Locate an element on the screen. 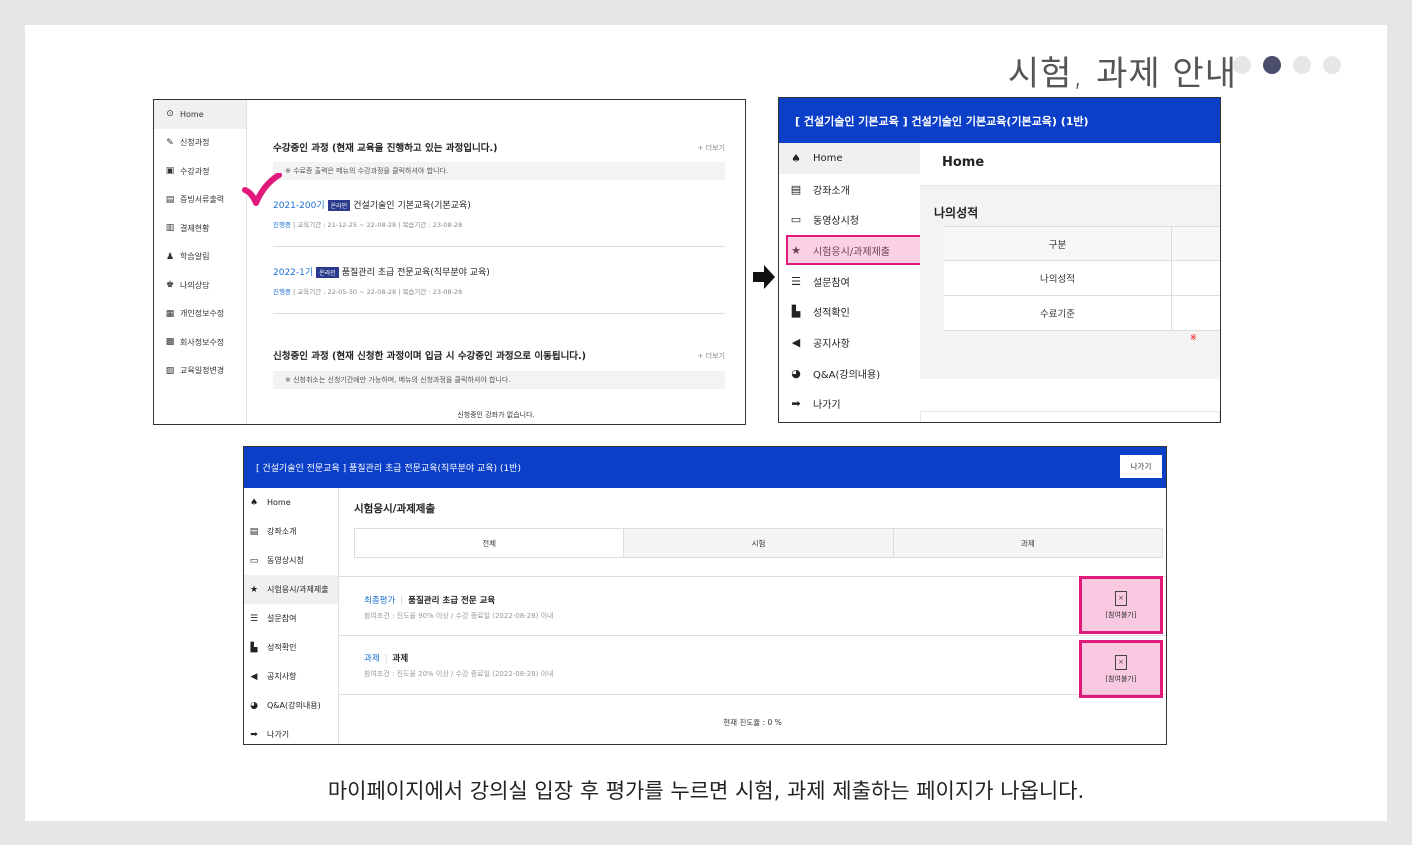 The height and width of the screenshot is (845, 1412). exam-tabs: 전체 시험 과제 is located at coordinates (758, 543).